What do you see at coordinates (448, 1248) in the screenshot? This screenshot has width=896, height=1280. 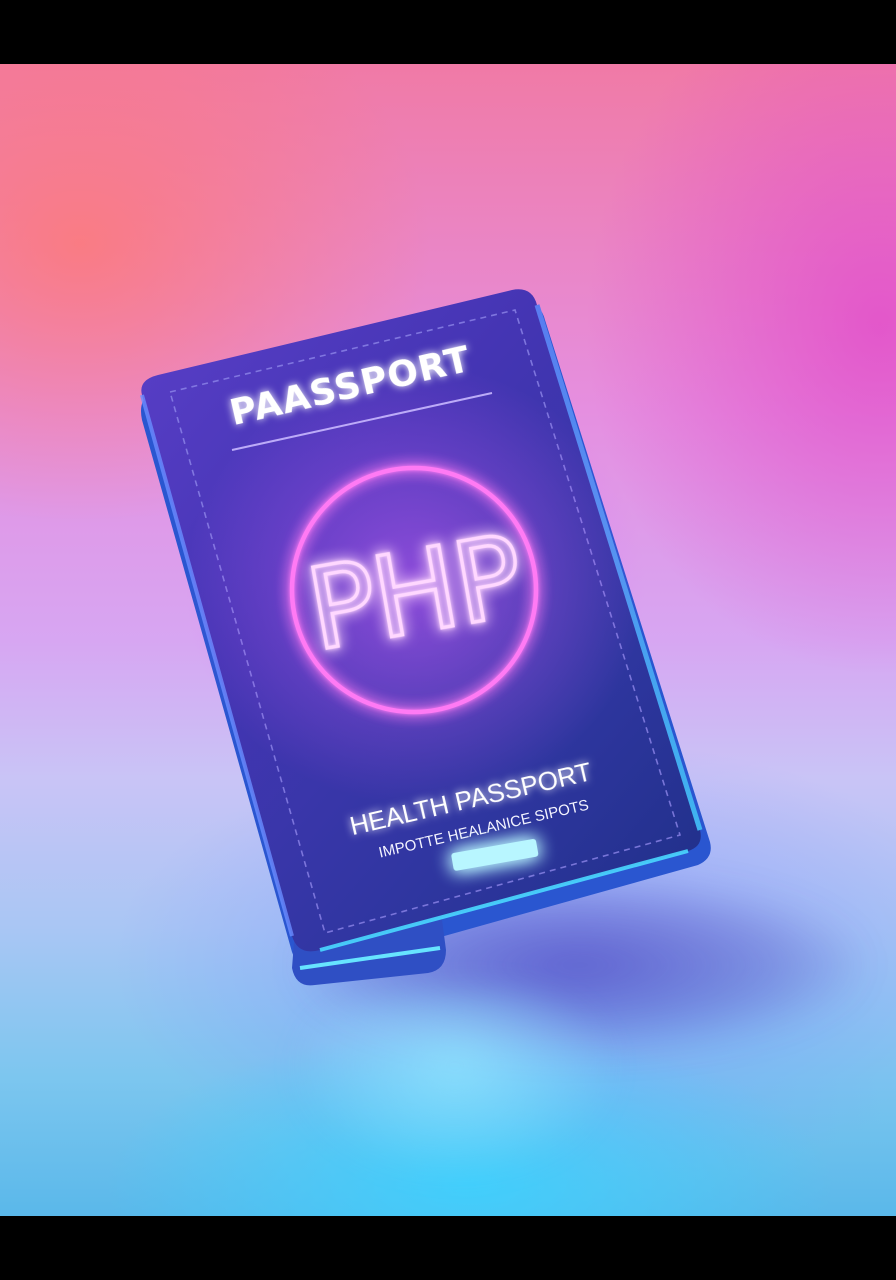 I see `letterbox-bottom` at bounding box center [448, 1248].